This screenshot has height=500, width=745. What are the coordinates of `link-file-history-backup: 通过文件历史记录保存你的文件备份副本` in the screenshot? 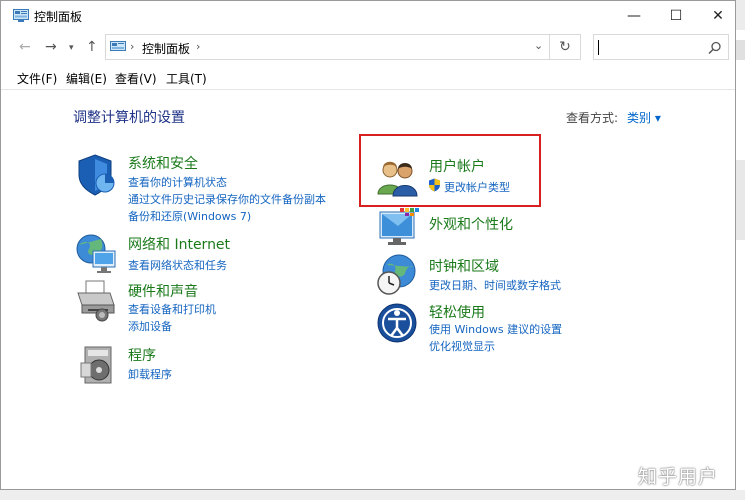 It's located at (227, 199).